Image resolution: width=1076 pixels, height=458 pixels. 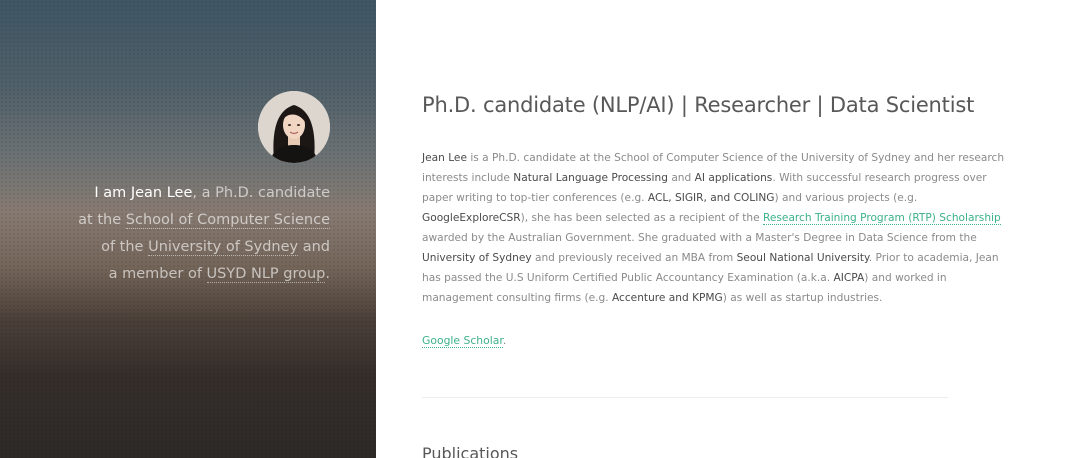 I want to click on bio-text: ) and worked in, so click(x=905, y=278).